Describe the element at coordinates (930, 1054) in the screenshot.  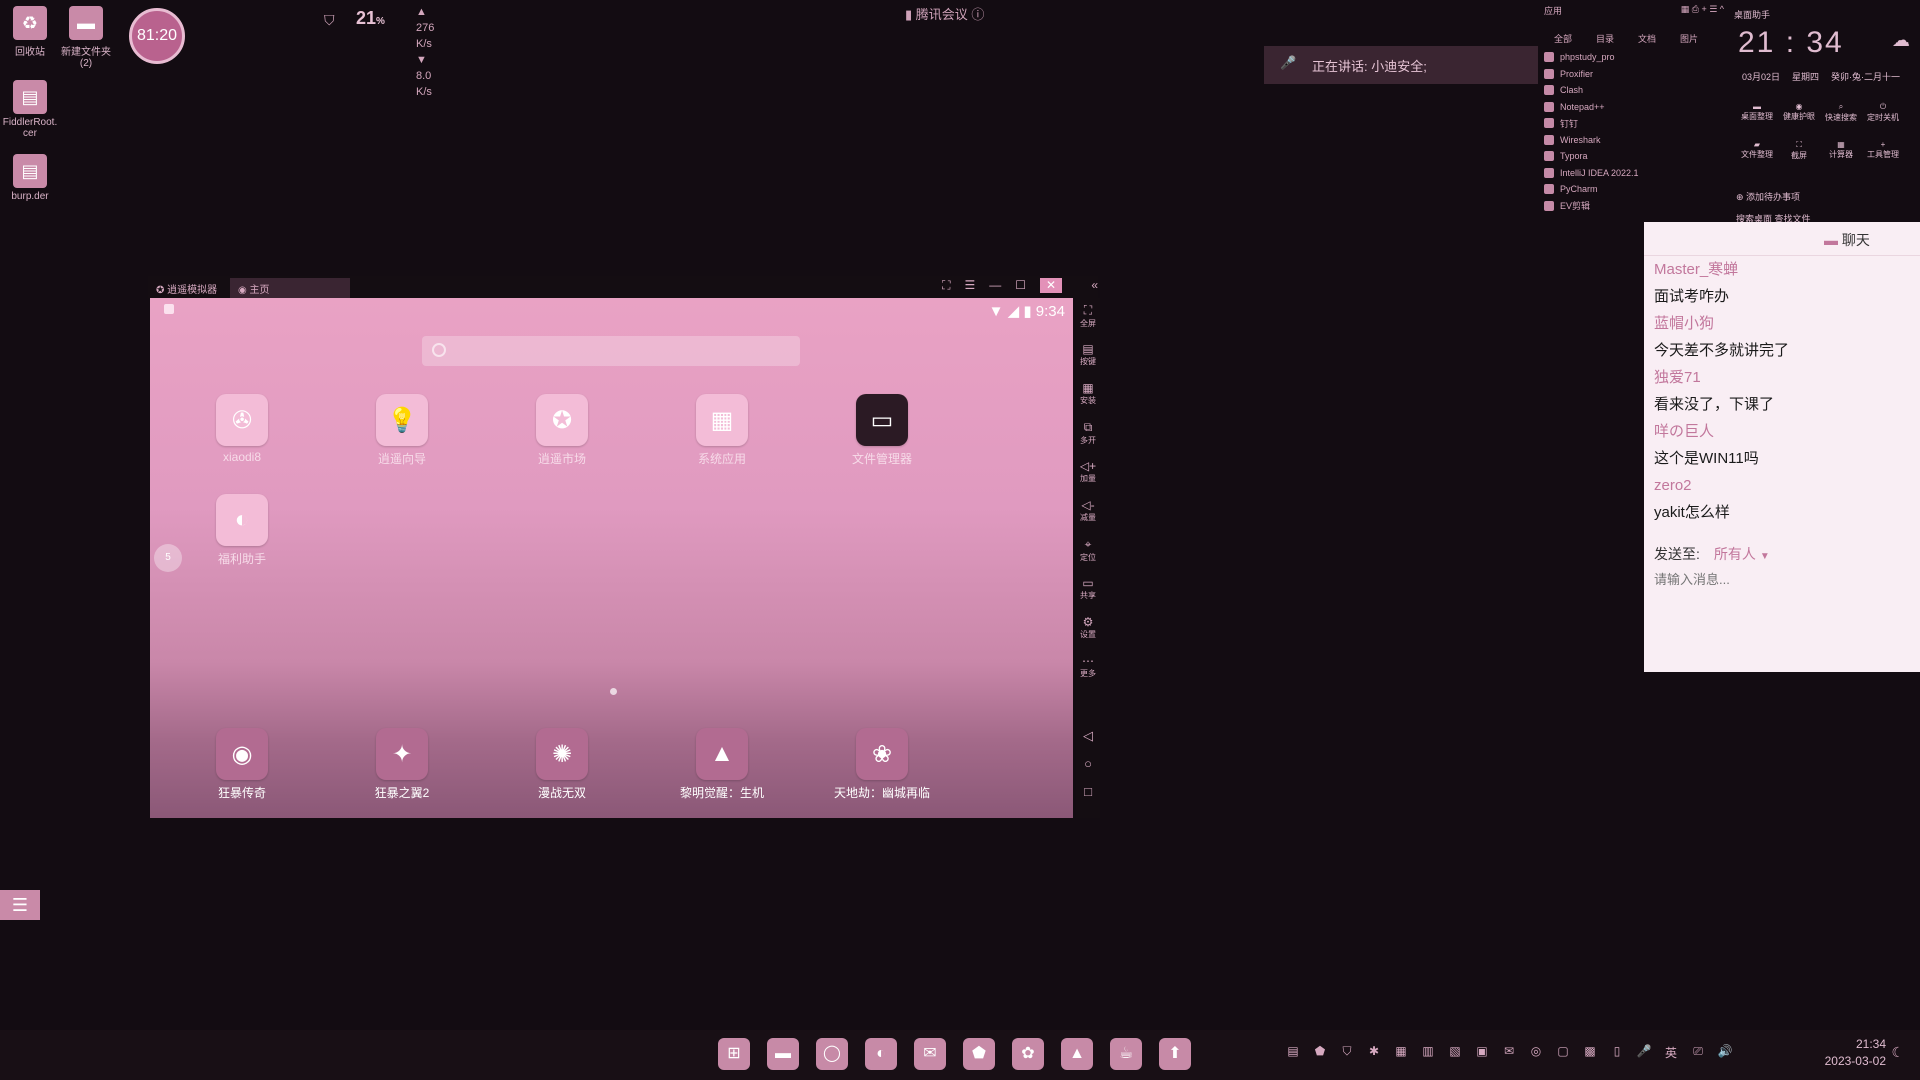
I see `wechat-icon: ✉` at that location.